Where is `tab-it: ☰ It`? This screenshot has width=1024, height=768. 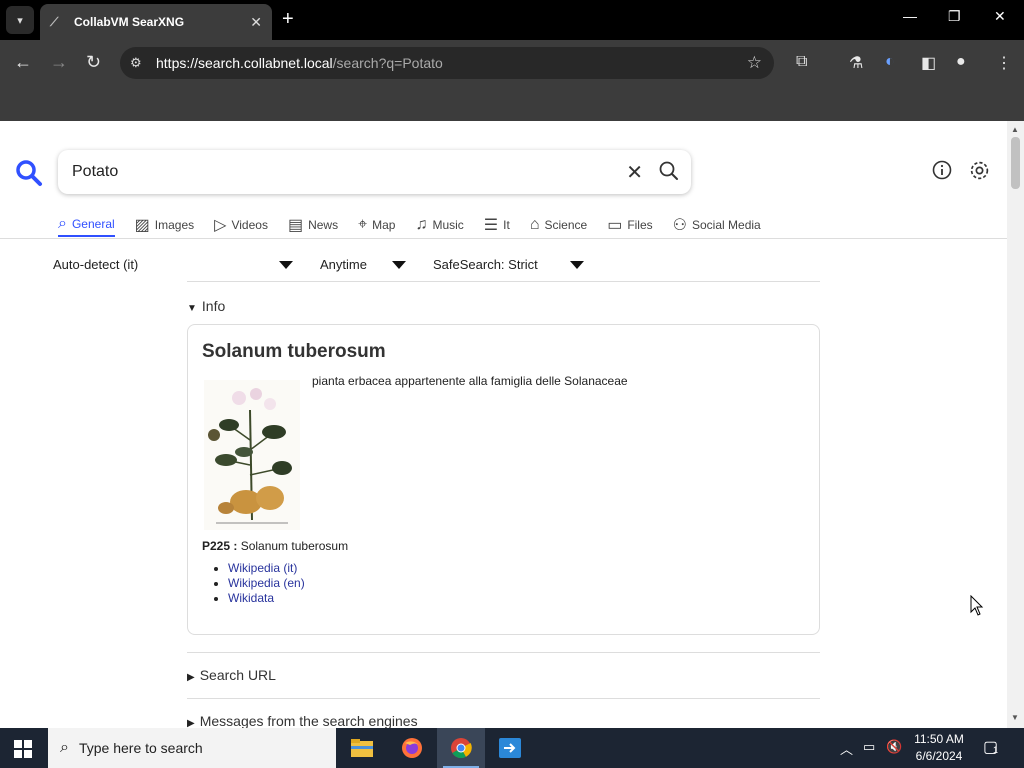
tab-it: ☰ It is located at coordinates (497, 225).